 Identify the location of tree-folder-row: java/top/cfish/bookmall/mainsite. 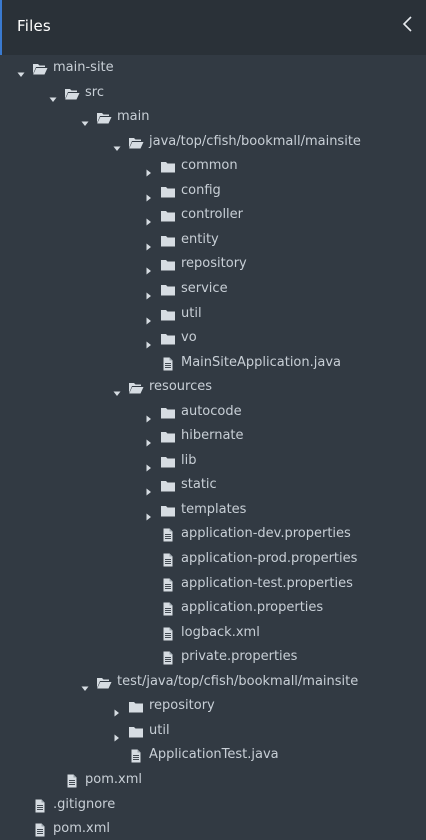
(213, 142).